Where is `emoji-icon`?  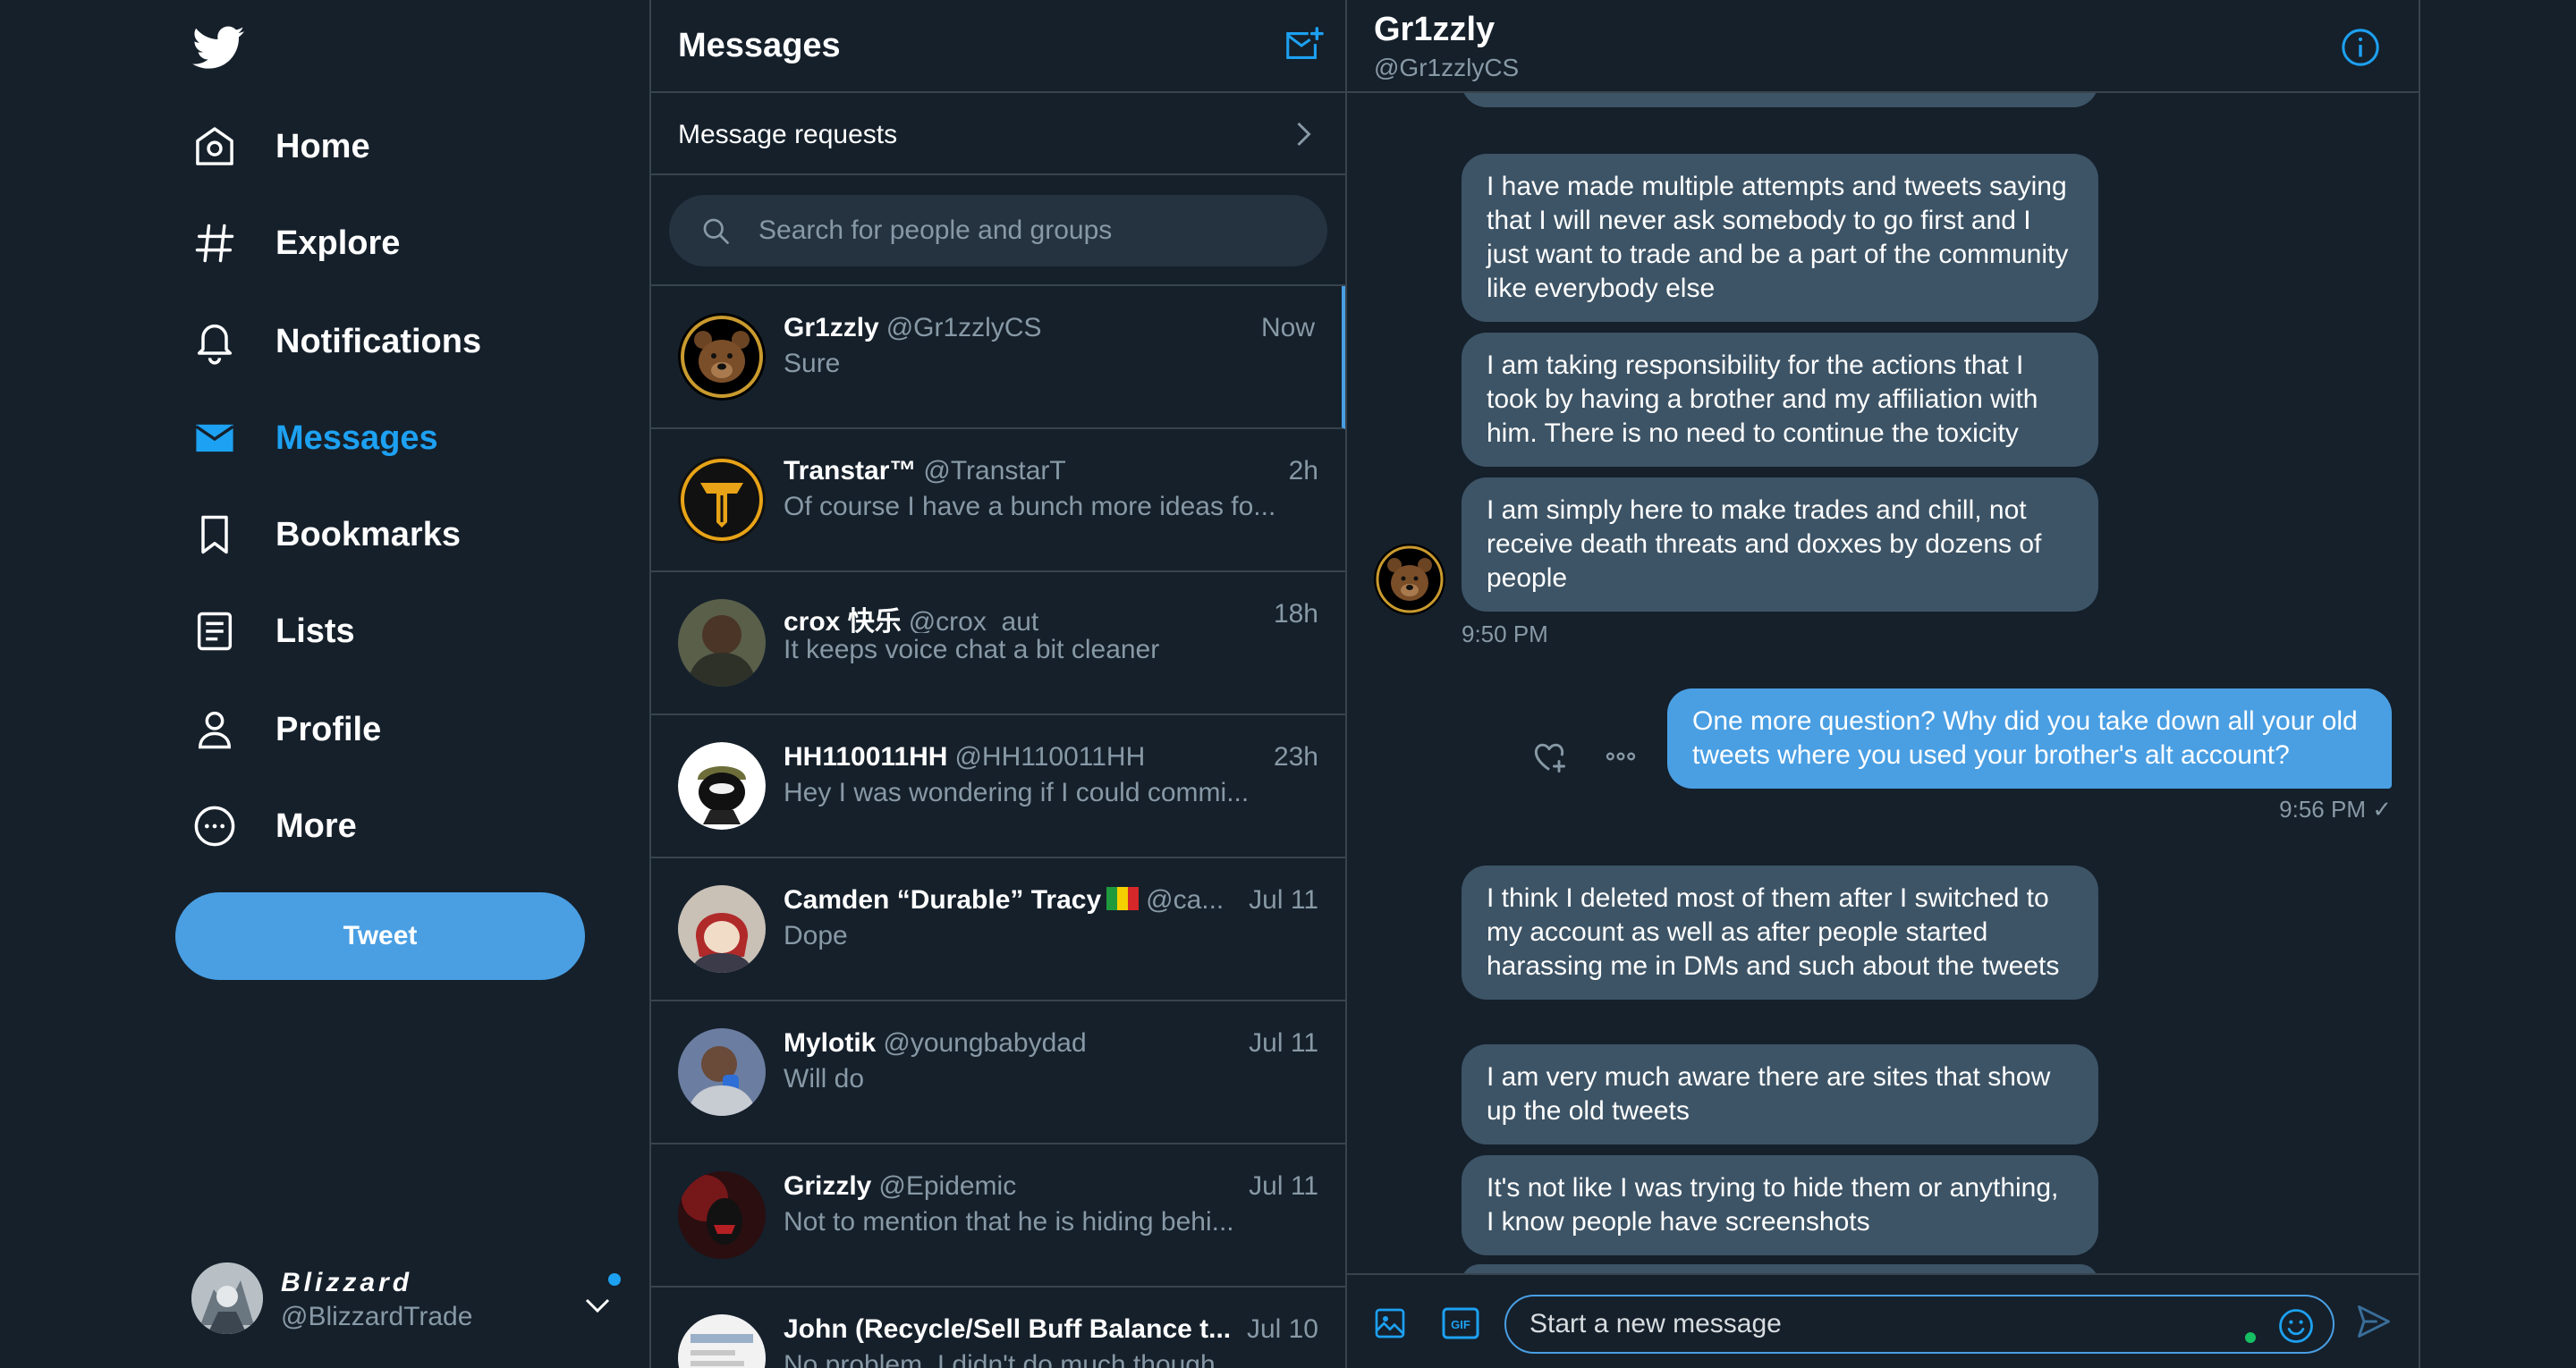 emoji-icon is located at coordinates (2296, 1326).